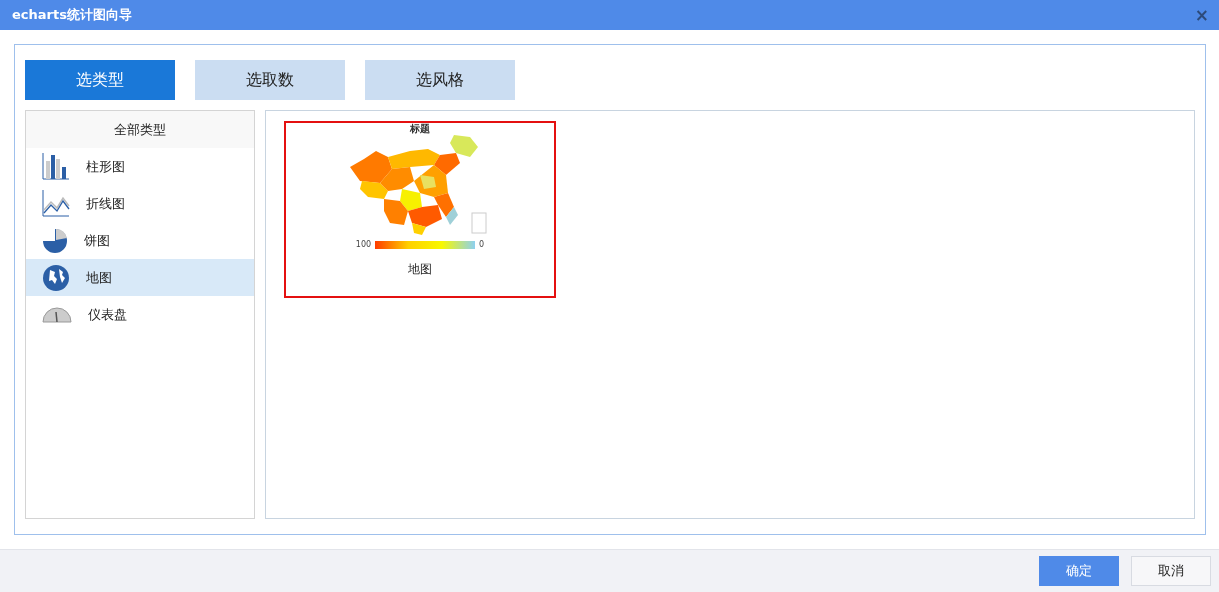  I want to click on chart-type-item: 仪表盘, so click(140, 314).